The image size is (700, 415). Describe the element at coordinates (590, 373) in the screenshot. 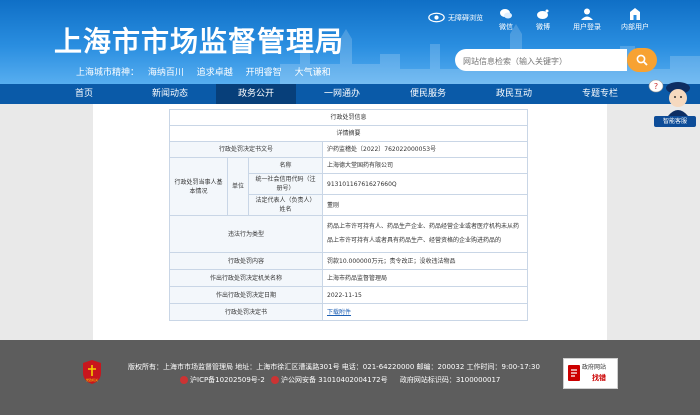

I see `gov-site-error-report-badge: 政府网站 找错` at that location.